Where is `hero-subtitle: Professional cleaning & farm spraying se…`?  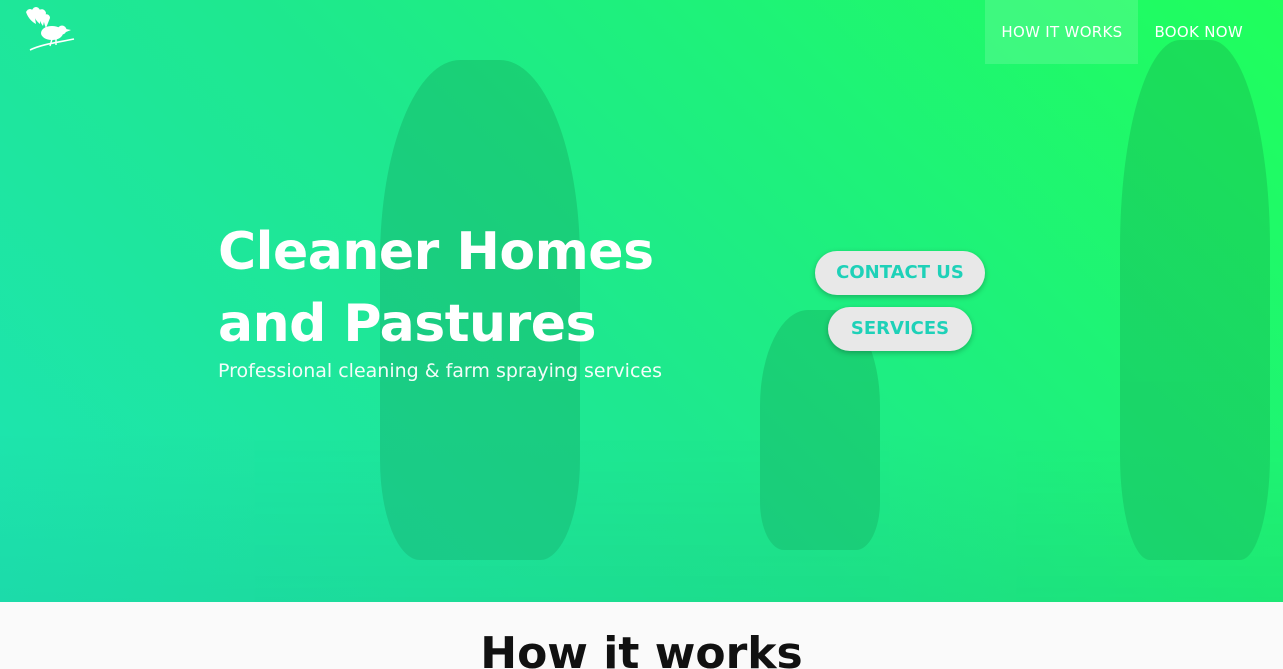
hero-subtitle: Professional cleaning & farm spraying se… is located at coordinates (440, 371).